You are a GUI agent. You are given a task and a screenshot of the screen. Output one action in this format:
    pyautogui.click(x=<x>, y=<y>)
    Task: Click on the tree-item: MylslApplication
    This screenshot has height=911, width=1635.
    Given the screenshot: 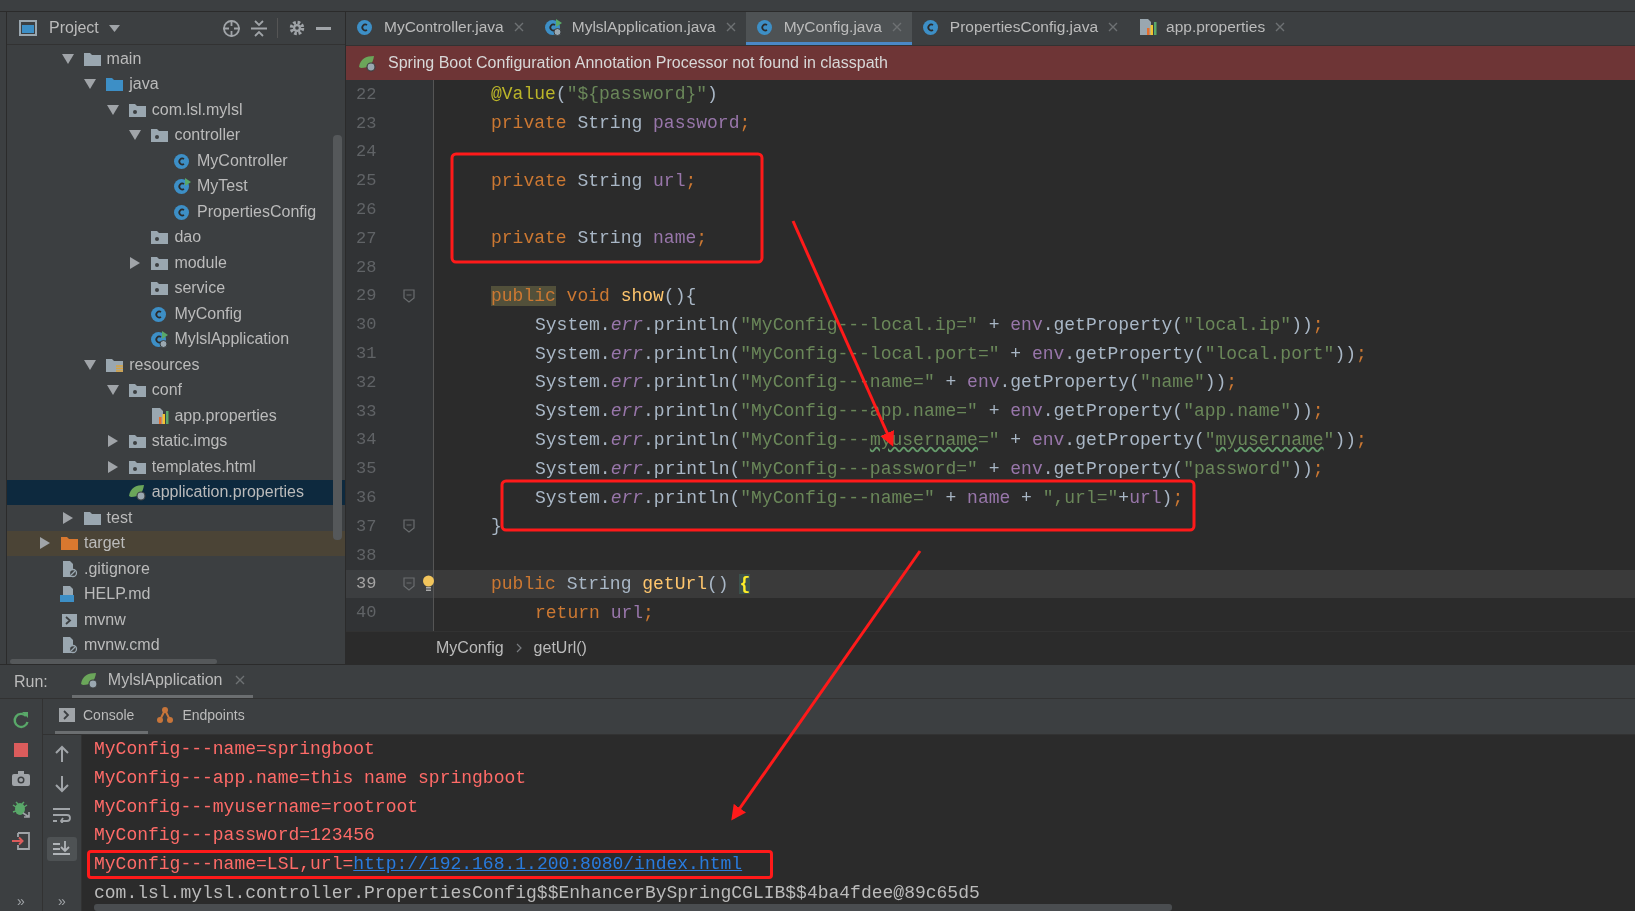 What is the action you would take?
    pyautogui.click(x=176, y=339)
    